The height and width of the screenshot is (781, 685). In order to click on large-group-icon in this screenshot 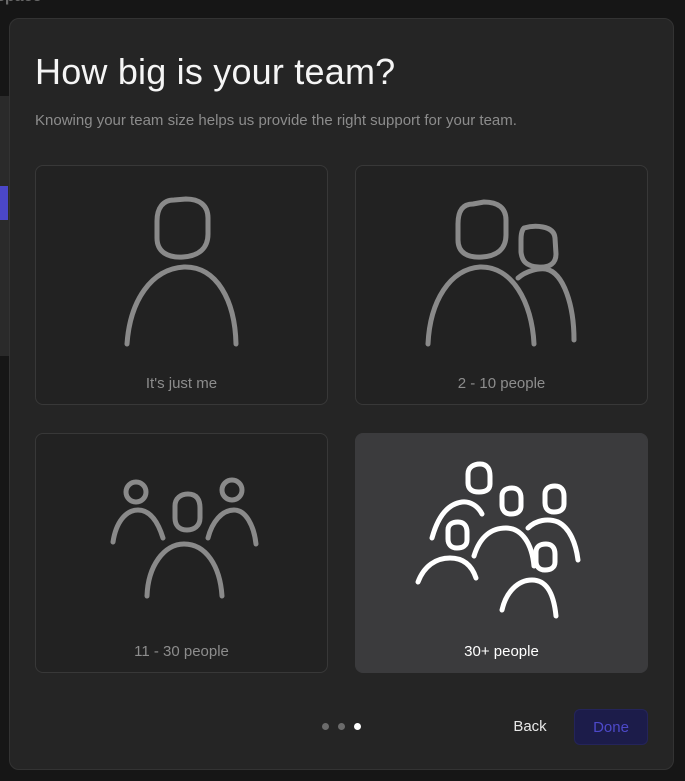, I will do `click(498, 540)`.